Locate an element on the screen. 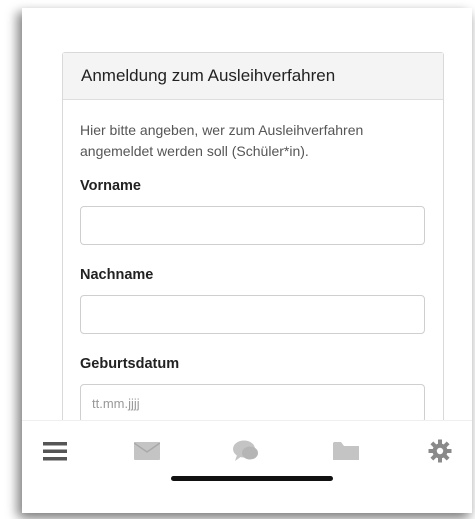 This screenshot has width=475, height=519. gear-icon is located at coordinates (440, 451).